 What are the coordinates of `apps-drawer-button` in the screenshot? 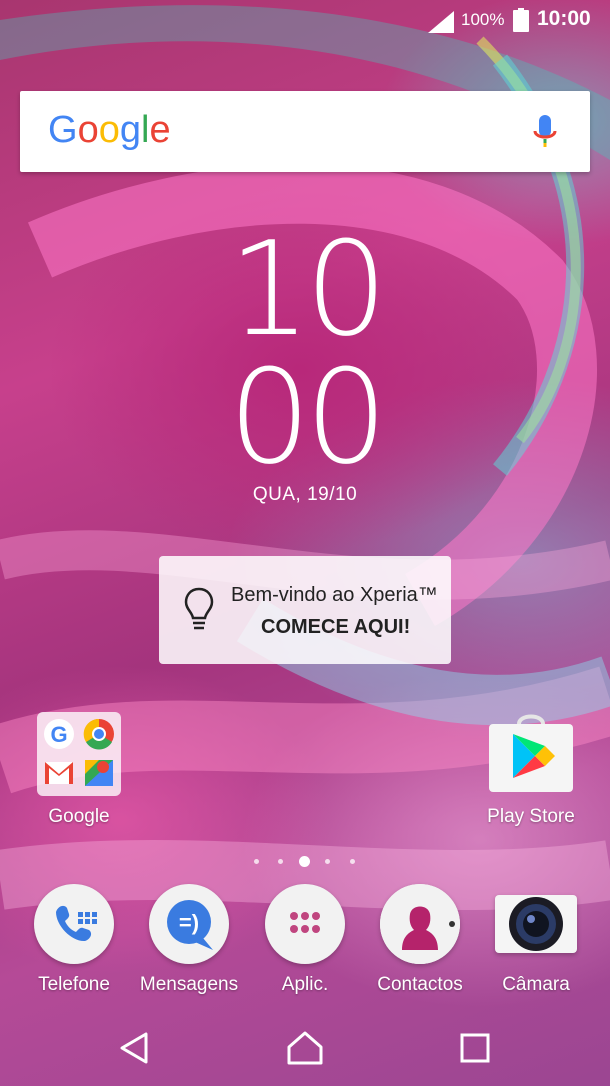 It's located at (305, 924).